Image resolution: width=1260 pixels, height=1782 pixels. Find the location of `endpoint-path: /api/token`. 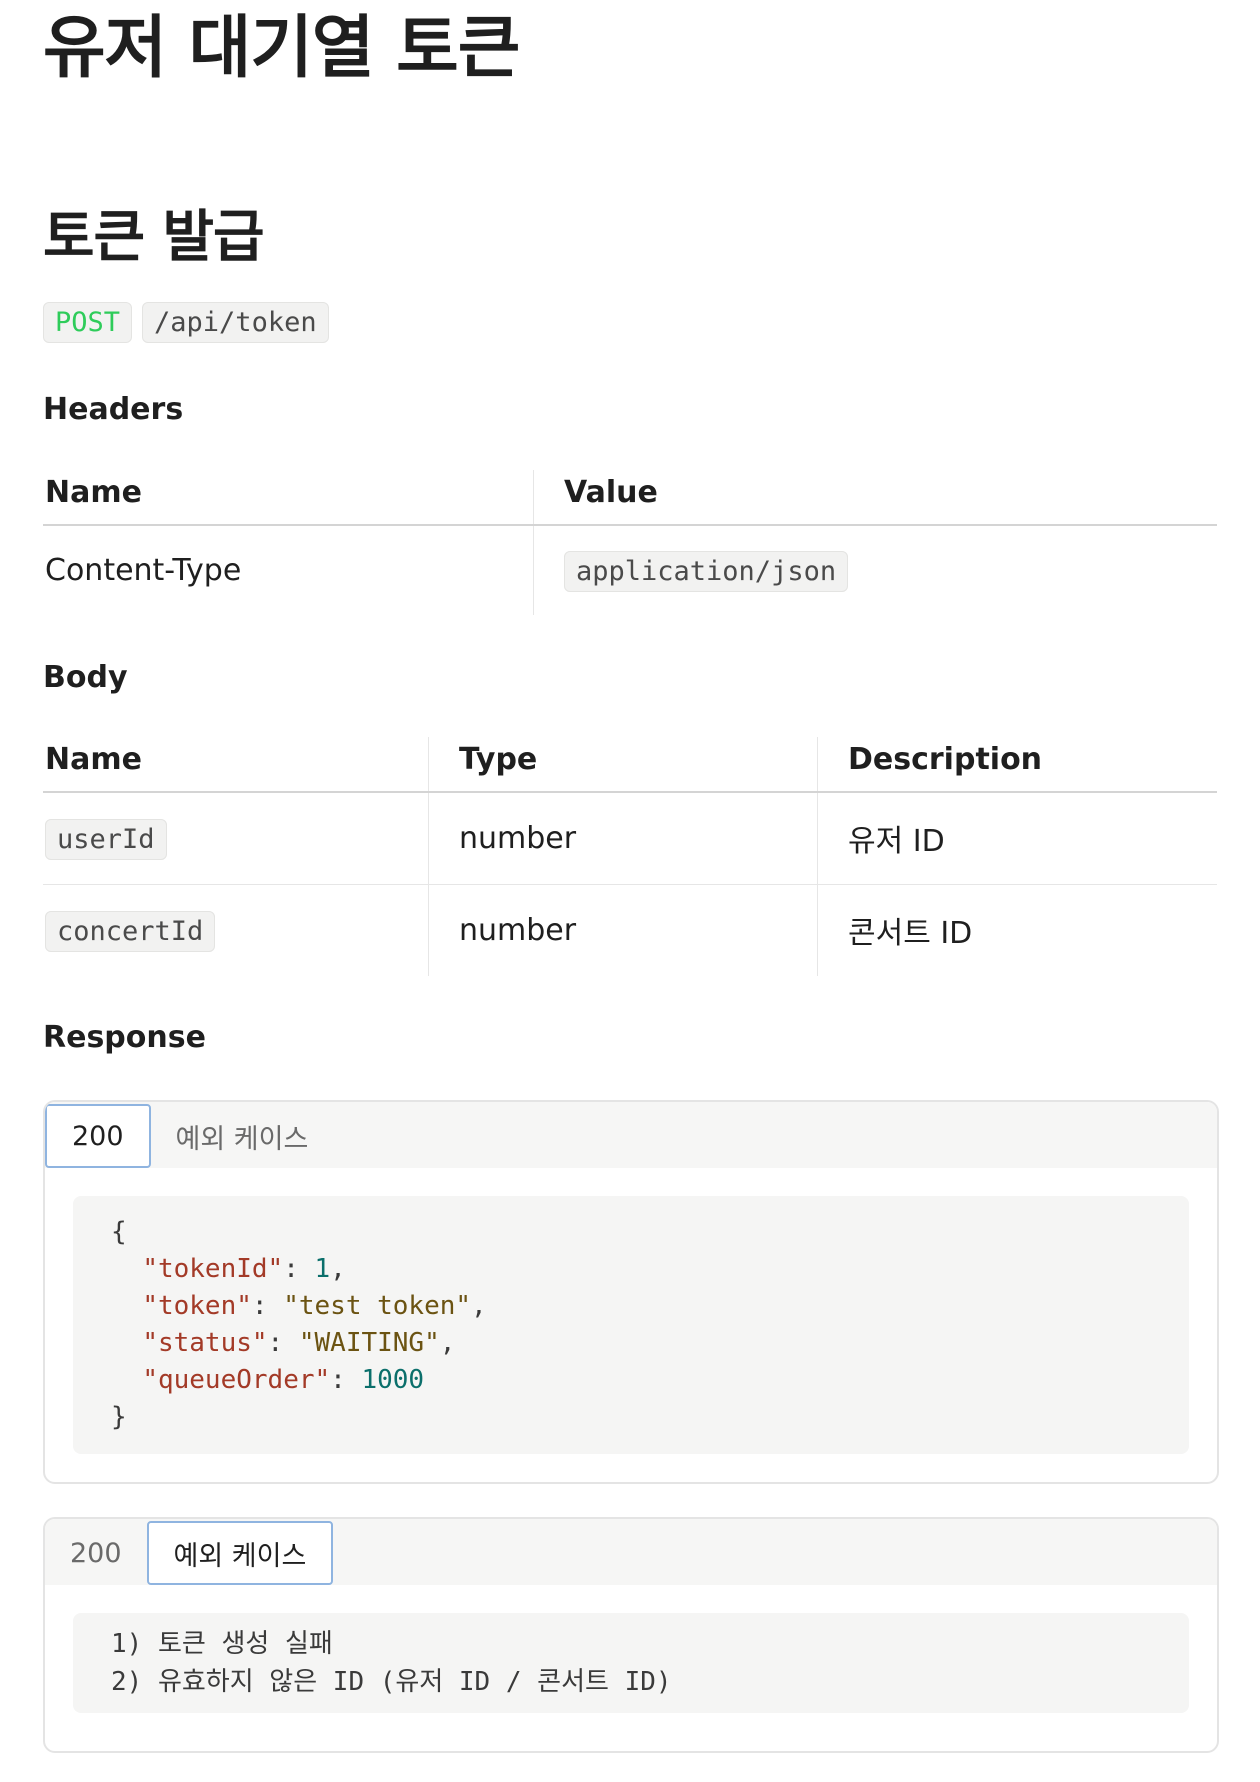

endpoint-path: /api/token is located at coordinates (235, 322).